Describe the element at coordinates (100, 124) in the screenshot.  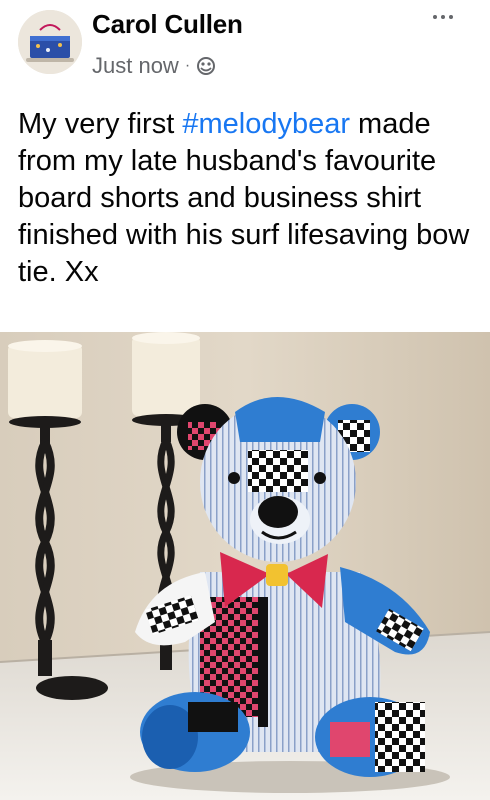
I see `post-text-start: My very first` at that location.